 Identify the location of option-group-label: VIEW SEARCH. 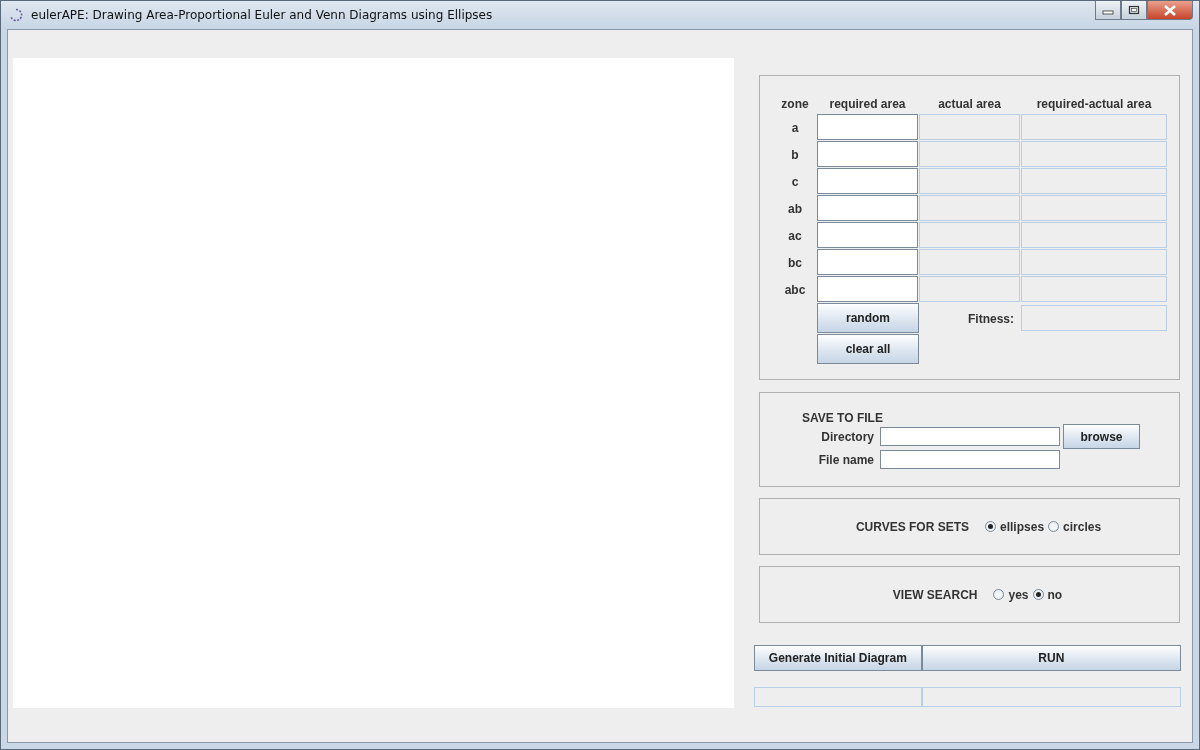
(935, 594).